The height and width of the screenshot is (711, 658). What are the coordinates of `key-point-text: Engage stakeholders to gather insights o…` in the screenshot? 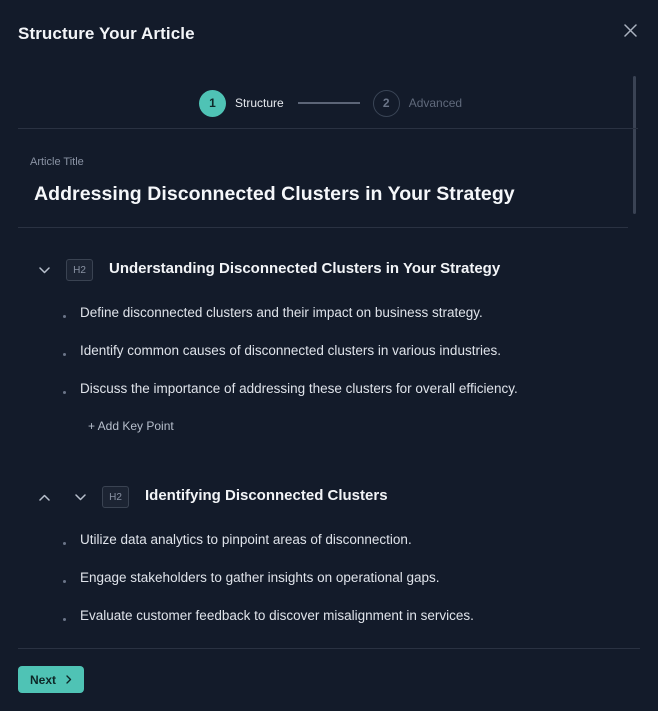 It's located at (260, 577).